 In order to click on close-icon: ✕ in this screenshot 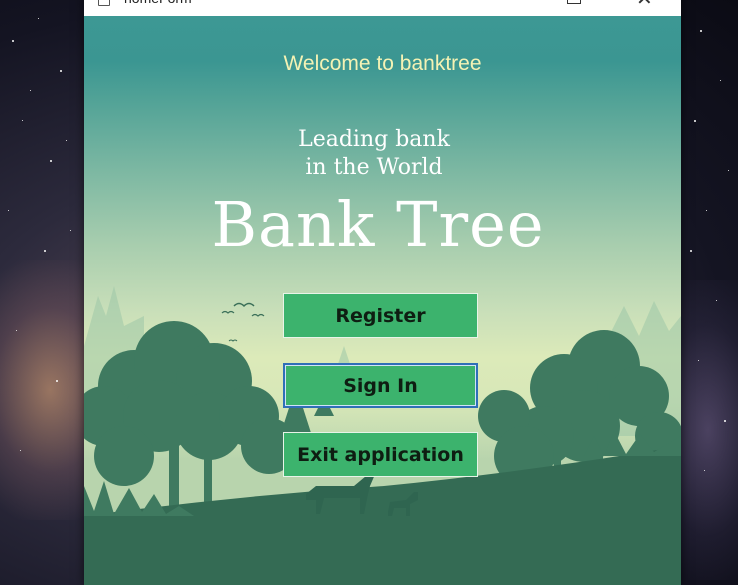, I will do `click(644, 5)`.